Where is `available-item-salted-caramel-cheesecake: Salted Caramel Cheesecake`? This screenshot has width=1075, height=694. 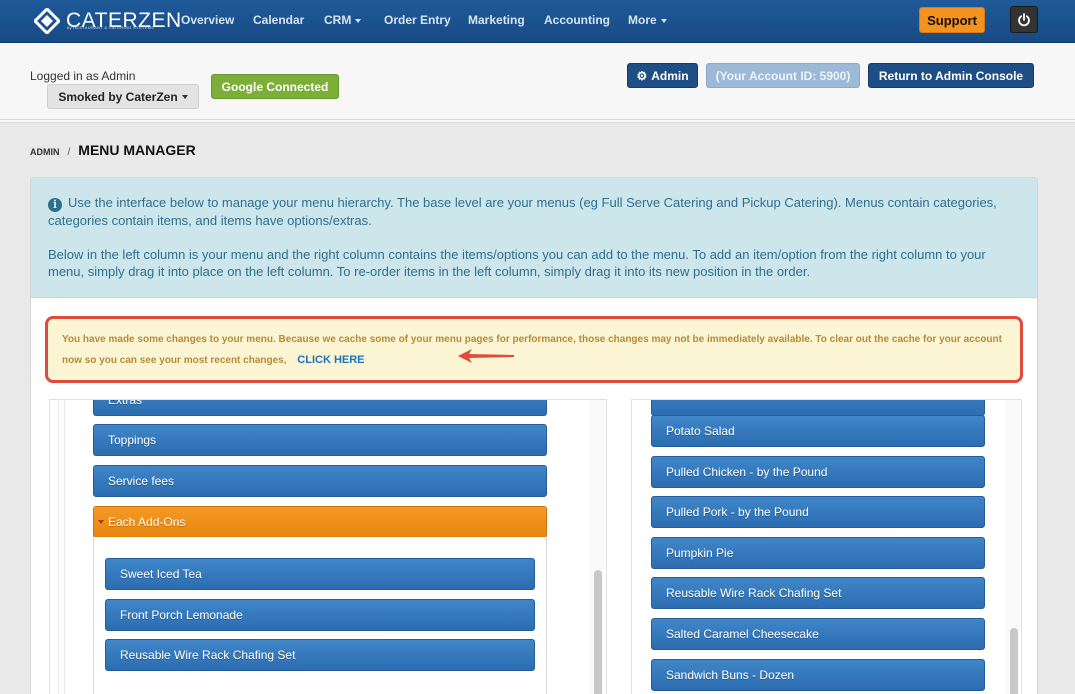 available-item-salted-caramel-cheesecake: Salted Caramel Cheesecake is located at coordinates (818, 634).